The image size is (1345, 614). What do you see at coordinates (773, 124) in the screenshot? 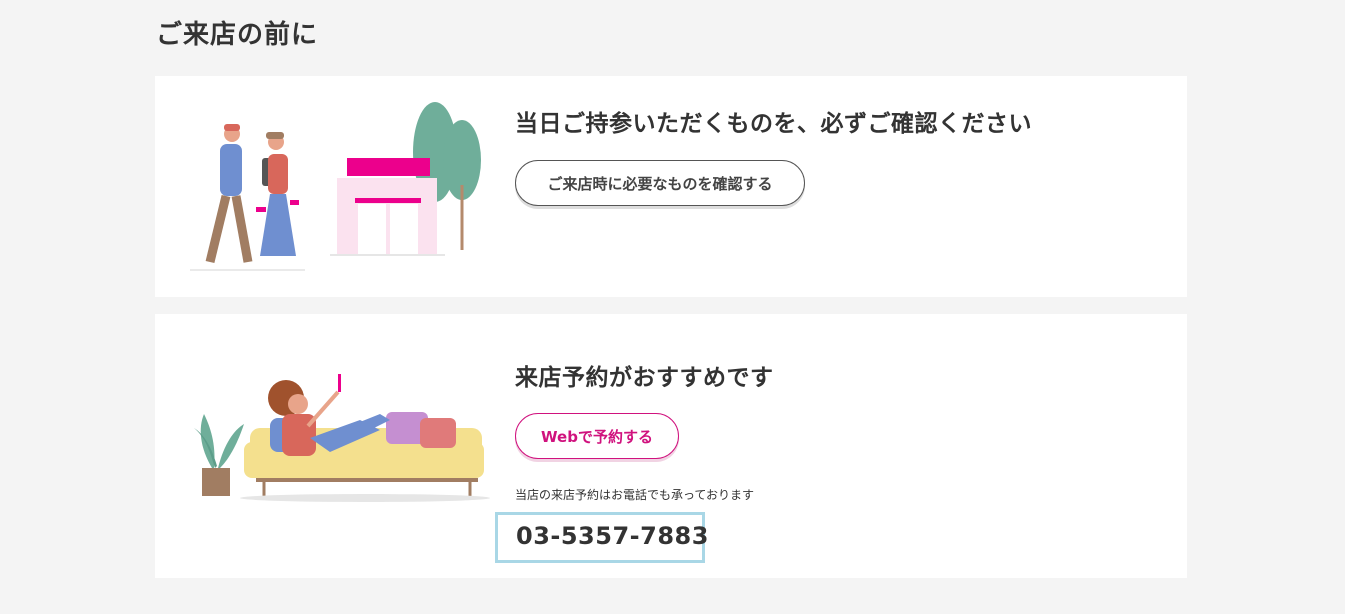
I see `items-card-heading: 当日ご持参いただくものを、必ずご確認ください` at bounding box center [773, 124].